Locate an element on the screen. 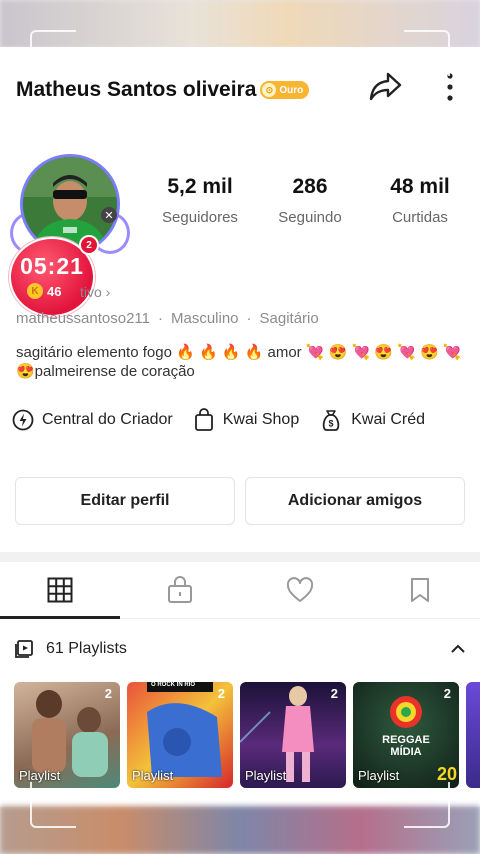 Image resolution: width=480 pixels, height=854 pixels. gender: Masculino is located at coordinates (204, 318).